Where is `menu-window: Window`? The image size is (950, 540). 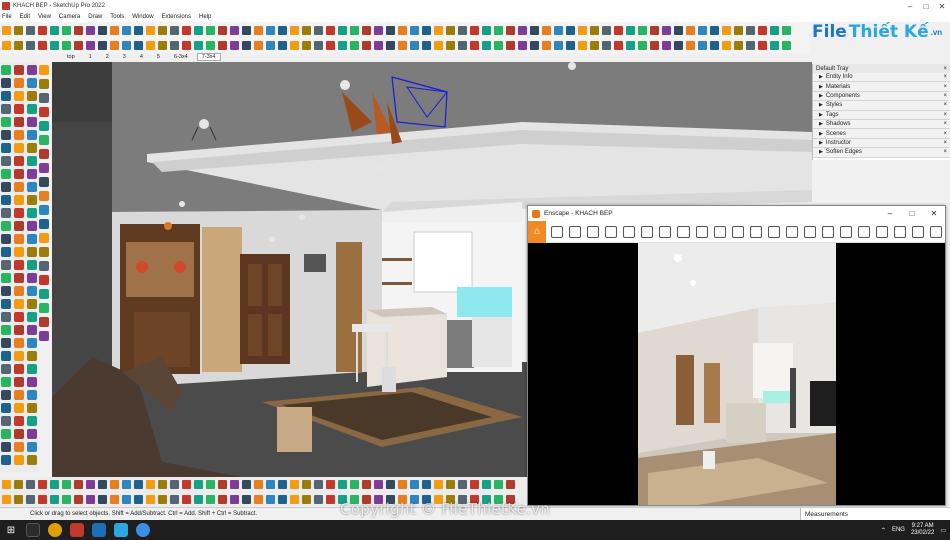 menu-window: Window is located at coordinates (142, 17).